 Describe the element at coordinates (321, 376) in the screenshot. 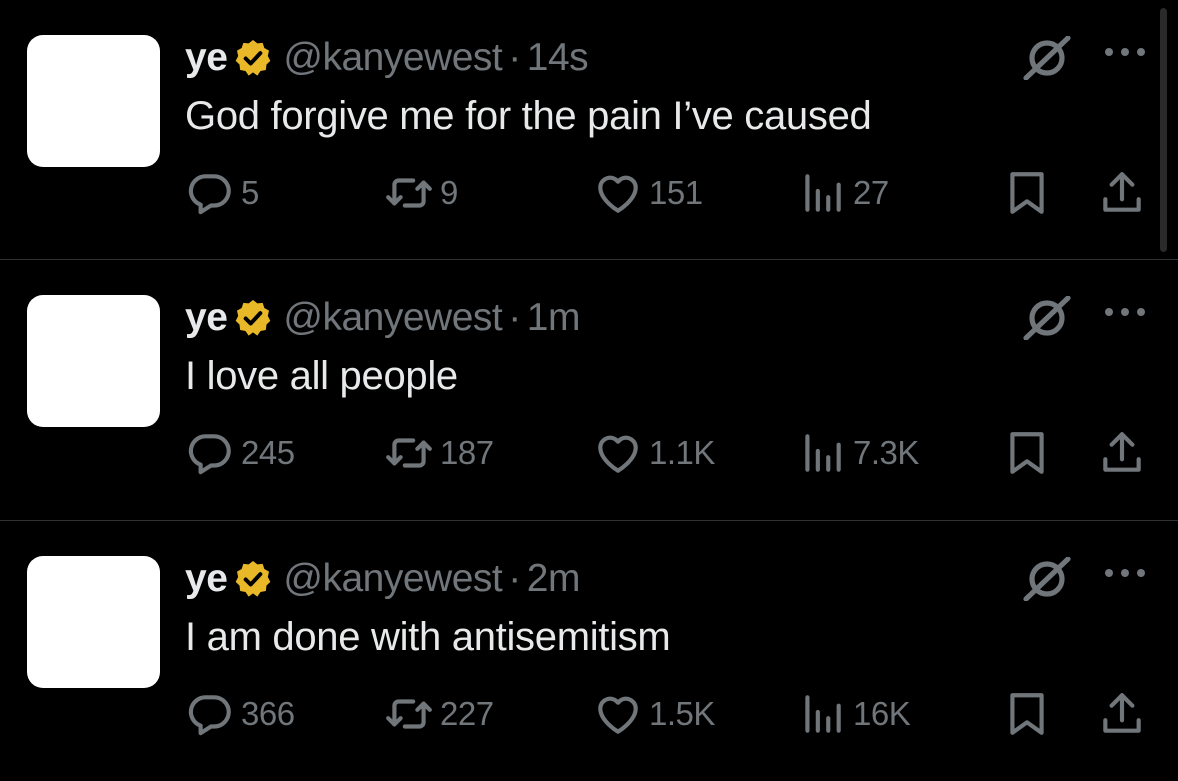

I see `tweet-text: I love all people` at that location.